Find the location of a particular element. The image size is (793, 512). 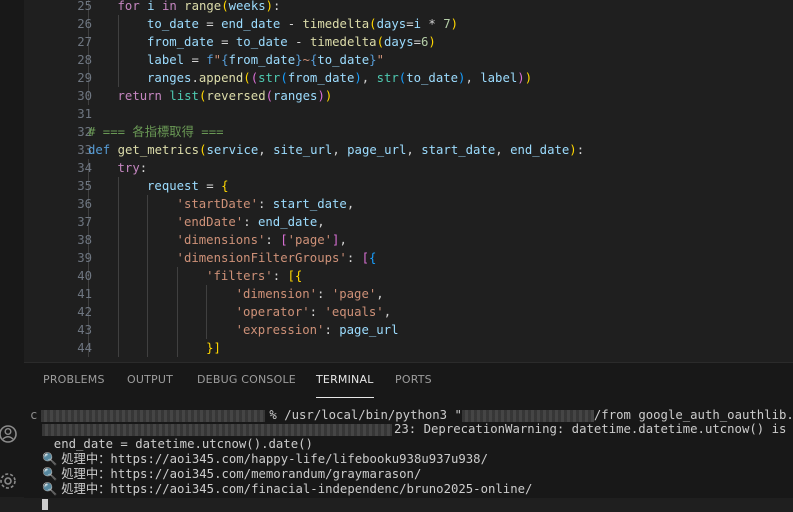

code-token: end_date is located at coordinates (254, 24).